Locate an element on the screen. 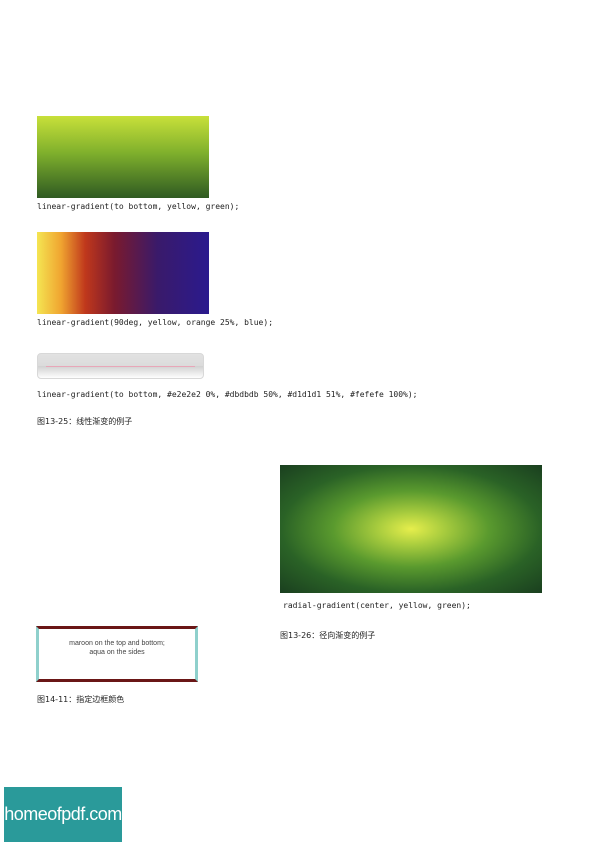 The width and height of the screenshot is (596, 842). linear-gradient-swatch-yellow-orange-blue is located at coordinates (123, 273).